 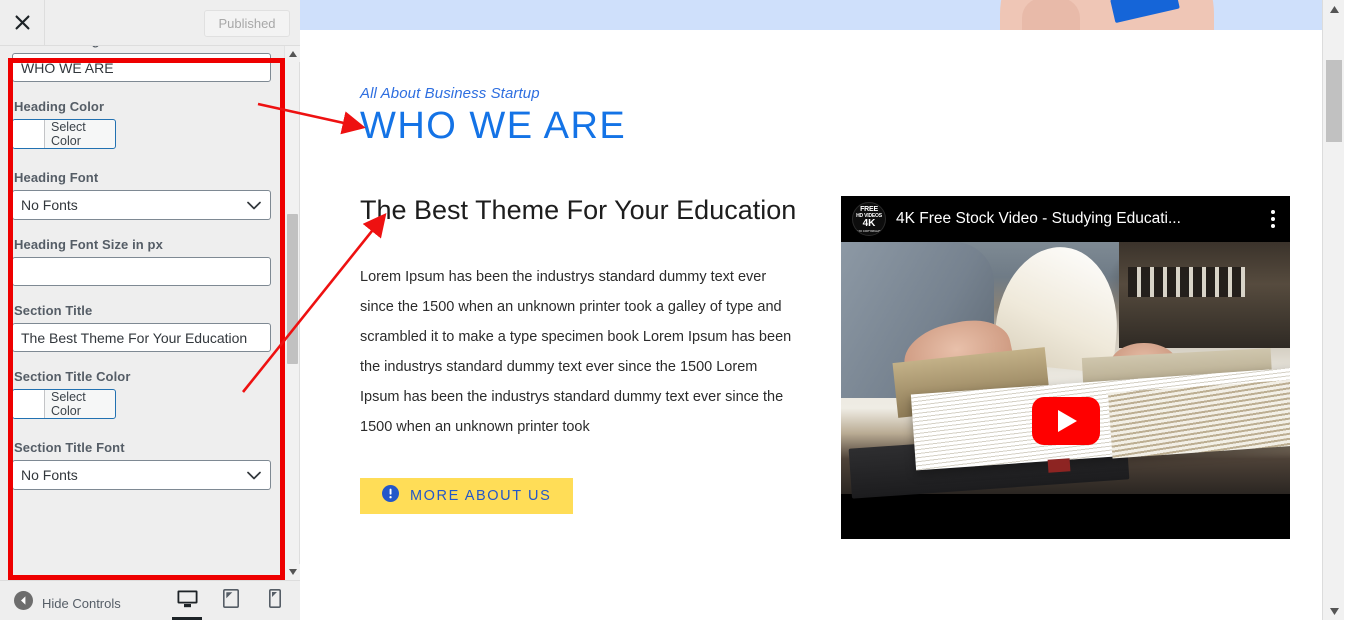 I want to click on customizer-scrollbar-thumb, so click(x=292, y=289).